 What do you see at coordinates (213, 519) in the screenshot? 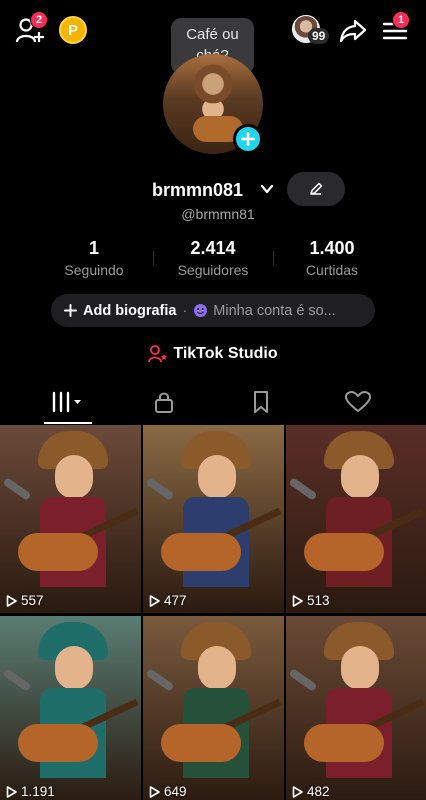
I see `video-thumbnail: 477` at bounding box center [213, 519].